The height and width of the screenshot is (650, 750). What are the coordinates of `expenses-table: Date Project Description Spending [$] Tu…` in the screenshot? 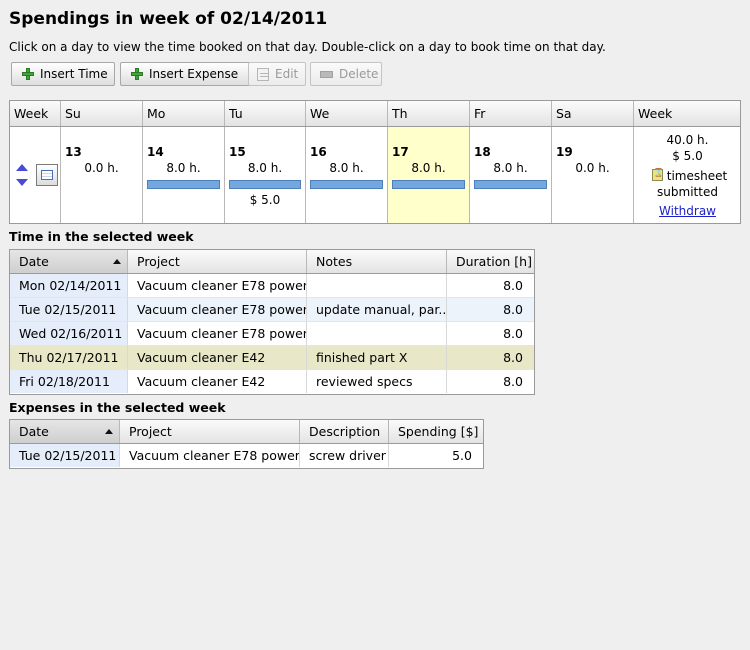 It's located at (246, 444).